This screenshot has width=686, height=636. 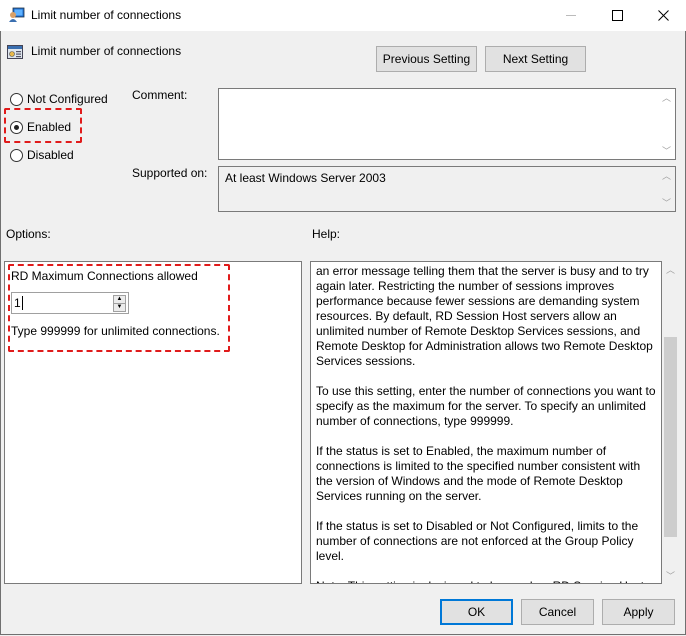 What do you see at coordinates (67, 99) in the screenshot?
I see `radio-label: Not Configured` at bounding box center [67, 99].